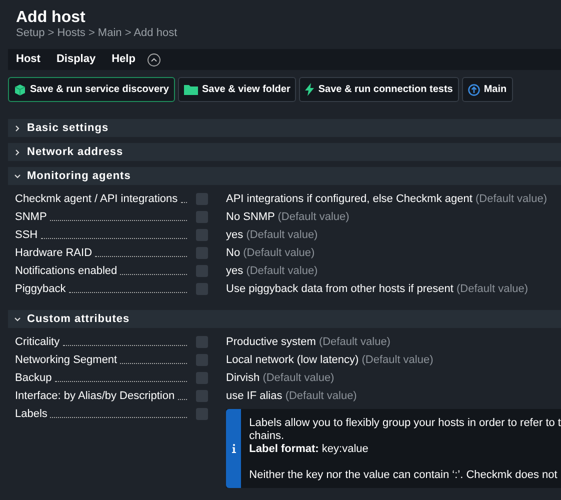 This screenshot has width=561, height=500. What do you see at coordinates (474, 90) in the screenshot?
I see `arrow-up-circle-icon` at bounding box center [474, 90].